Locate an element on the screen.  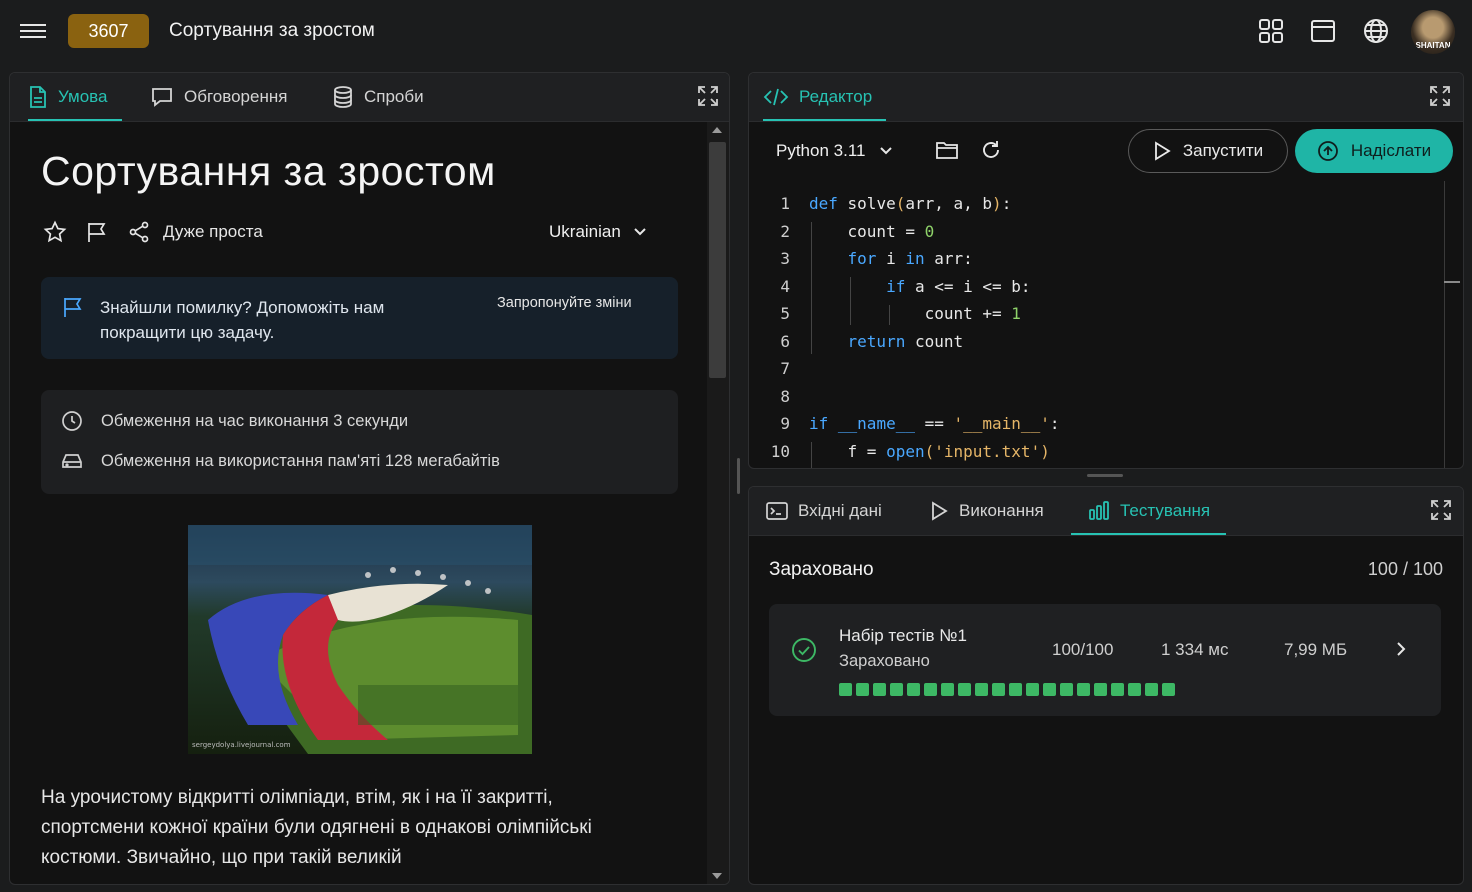
chevron-right-icon is located at coordinates (1401, 649).